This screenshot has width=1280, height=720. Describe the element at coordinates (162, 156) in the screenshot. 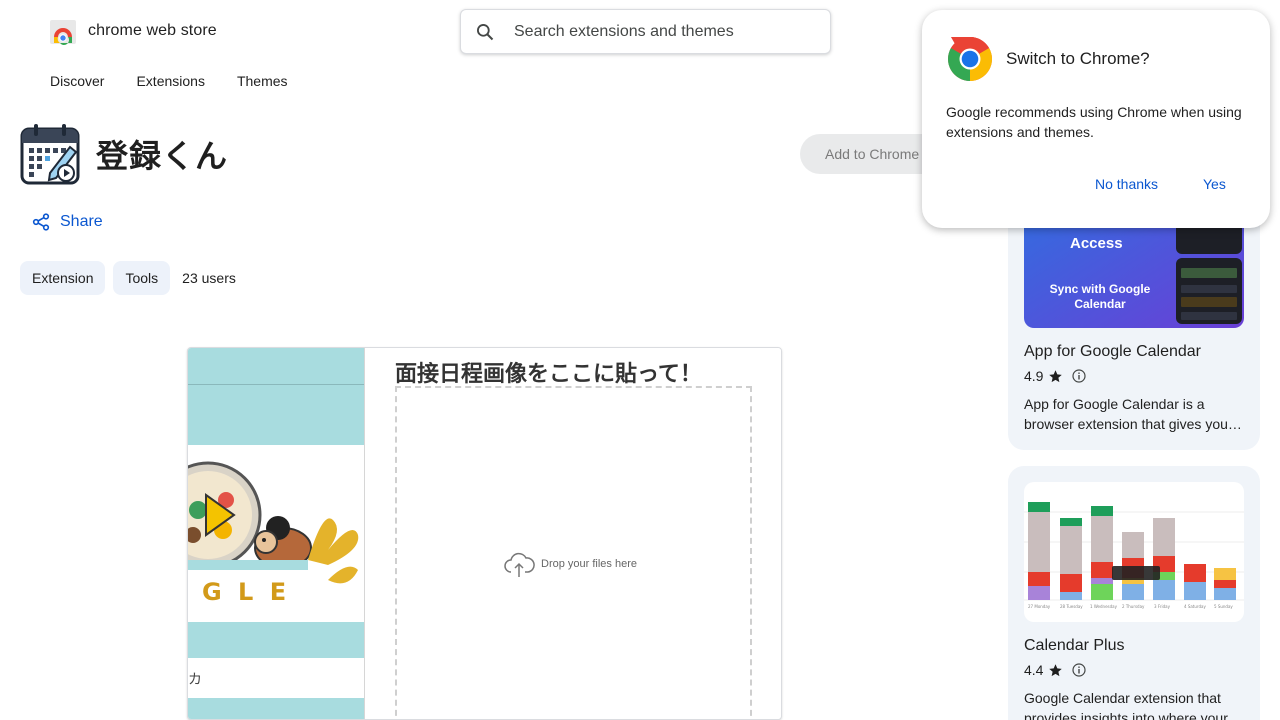

I see `extension-title: 登録くん` at that location.